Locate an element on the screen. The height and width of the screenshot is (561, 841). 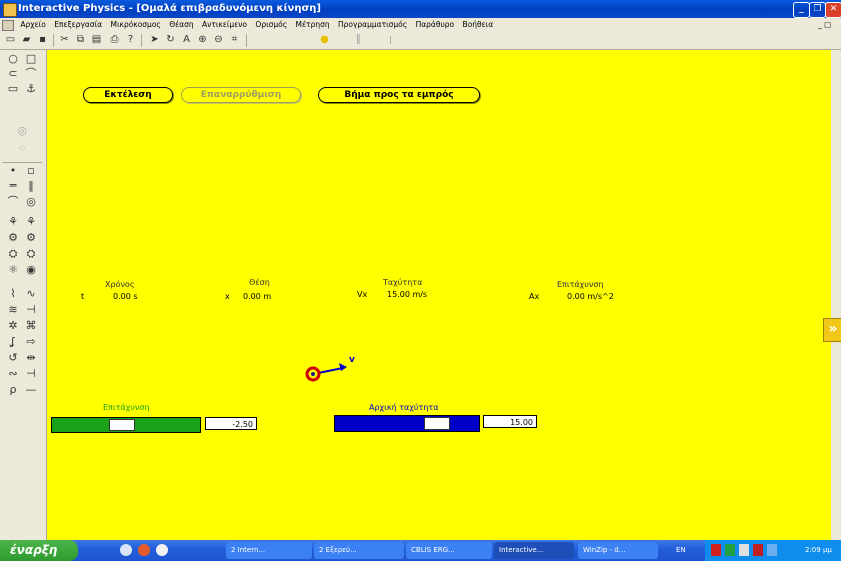
motor-tool-icon: ∾ is located at coordinates (13, 374).